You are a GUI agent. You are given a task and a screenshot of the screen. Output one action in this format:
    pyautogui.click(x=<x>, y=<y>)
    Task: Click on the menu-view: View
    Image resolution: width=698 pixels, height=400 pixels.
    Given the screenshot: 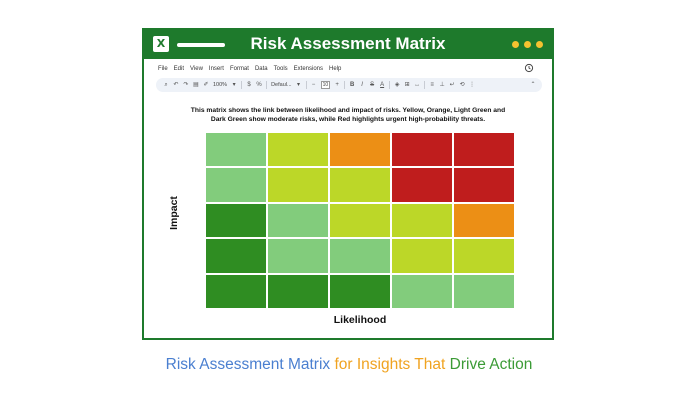 What is the action you would take?
    pyautogui.click(x=196, y=69)
    